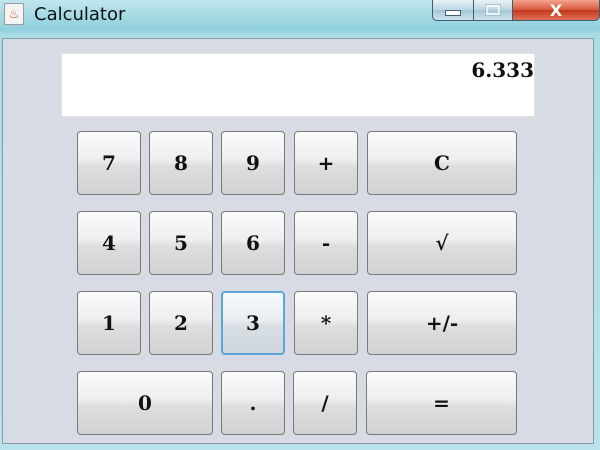  Describe the element at coordinates (298, 85) in the screenshot. I see `result-display: 6.333` at that location.